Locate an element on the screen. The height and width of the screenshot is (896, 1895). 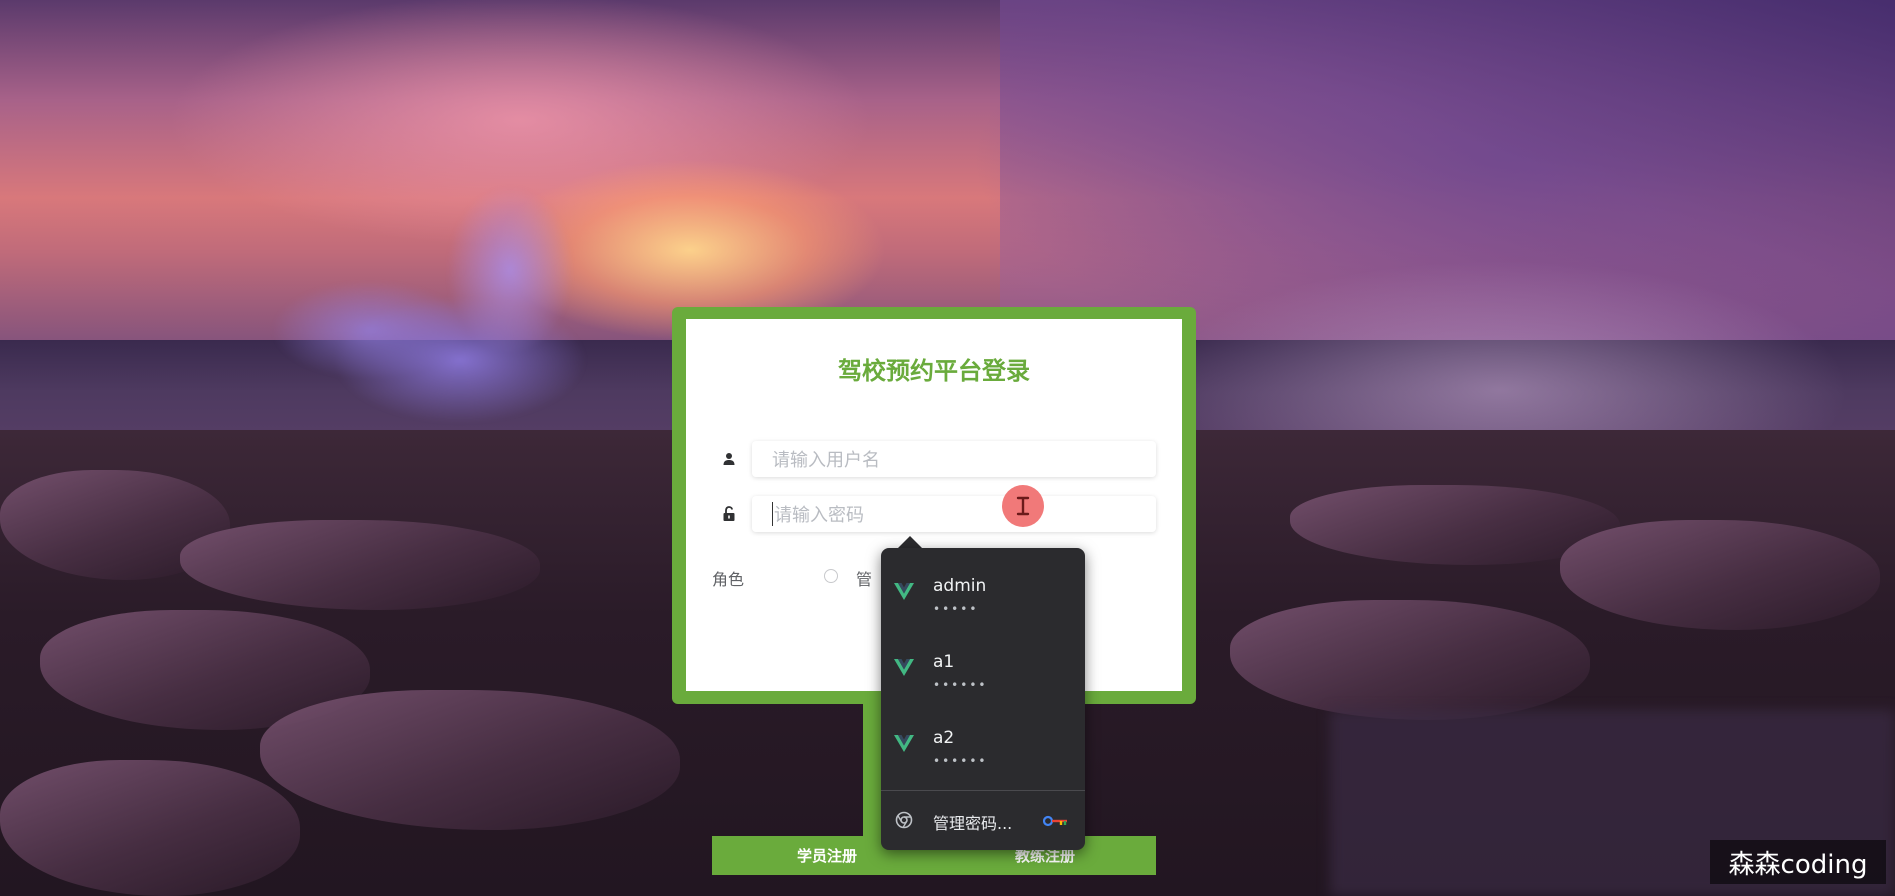
lock-icon is located at coordinates (729, 514).